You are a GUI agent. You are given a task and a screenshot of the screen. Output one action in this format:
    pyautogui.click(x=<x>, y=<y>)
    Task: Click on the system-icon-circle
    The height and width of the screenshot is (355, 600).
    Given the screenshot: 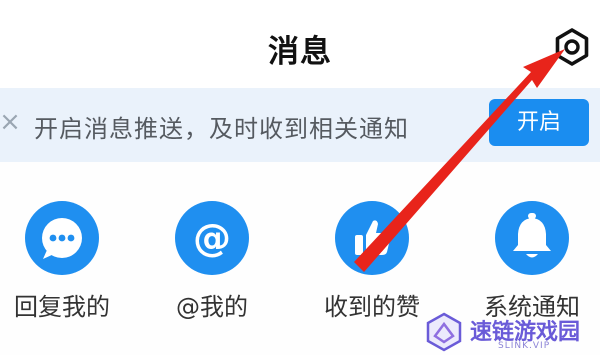 What is the action you would take?
    pyautogui.click(x=532, y=238)
    